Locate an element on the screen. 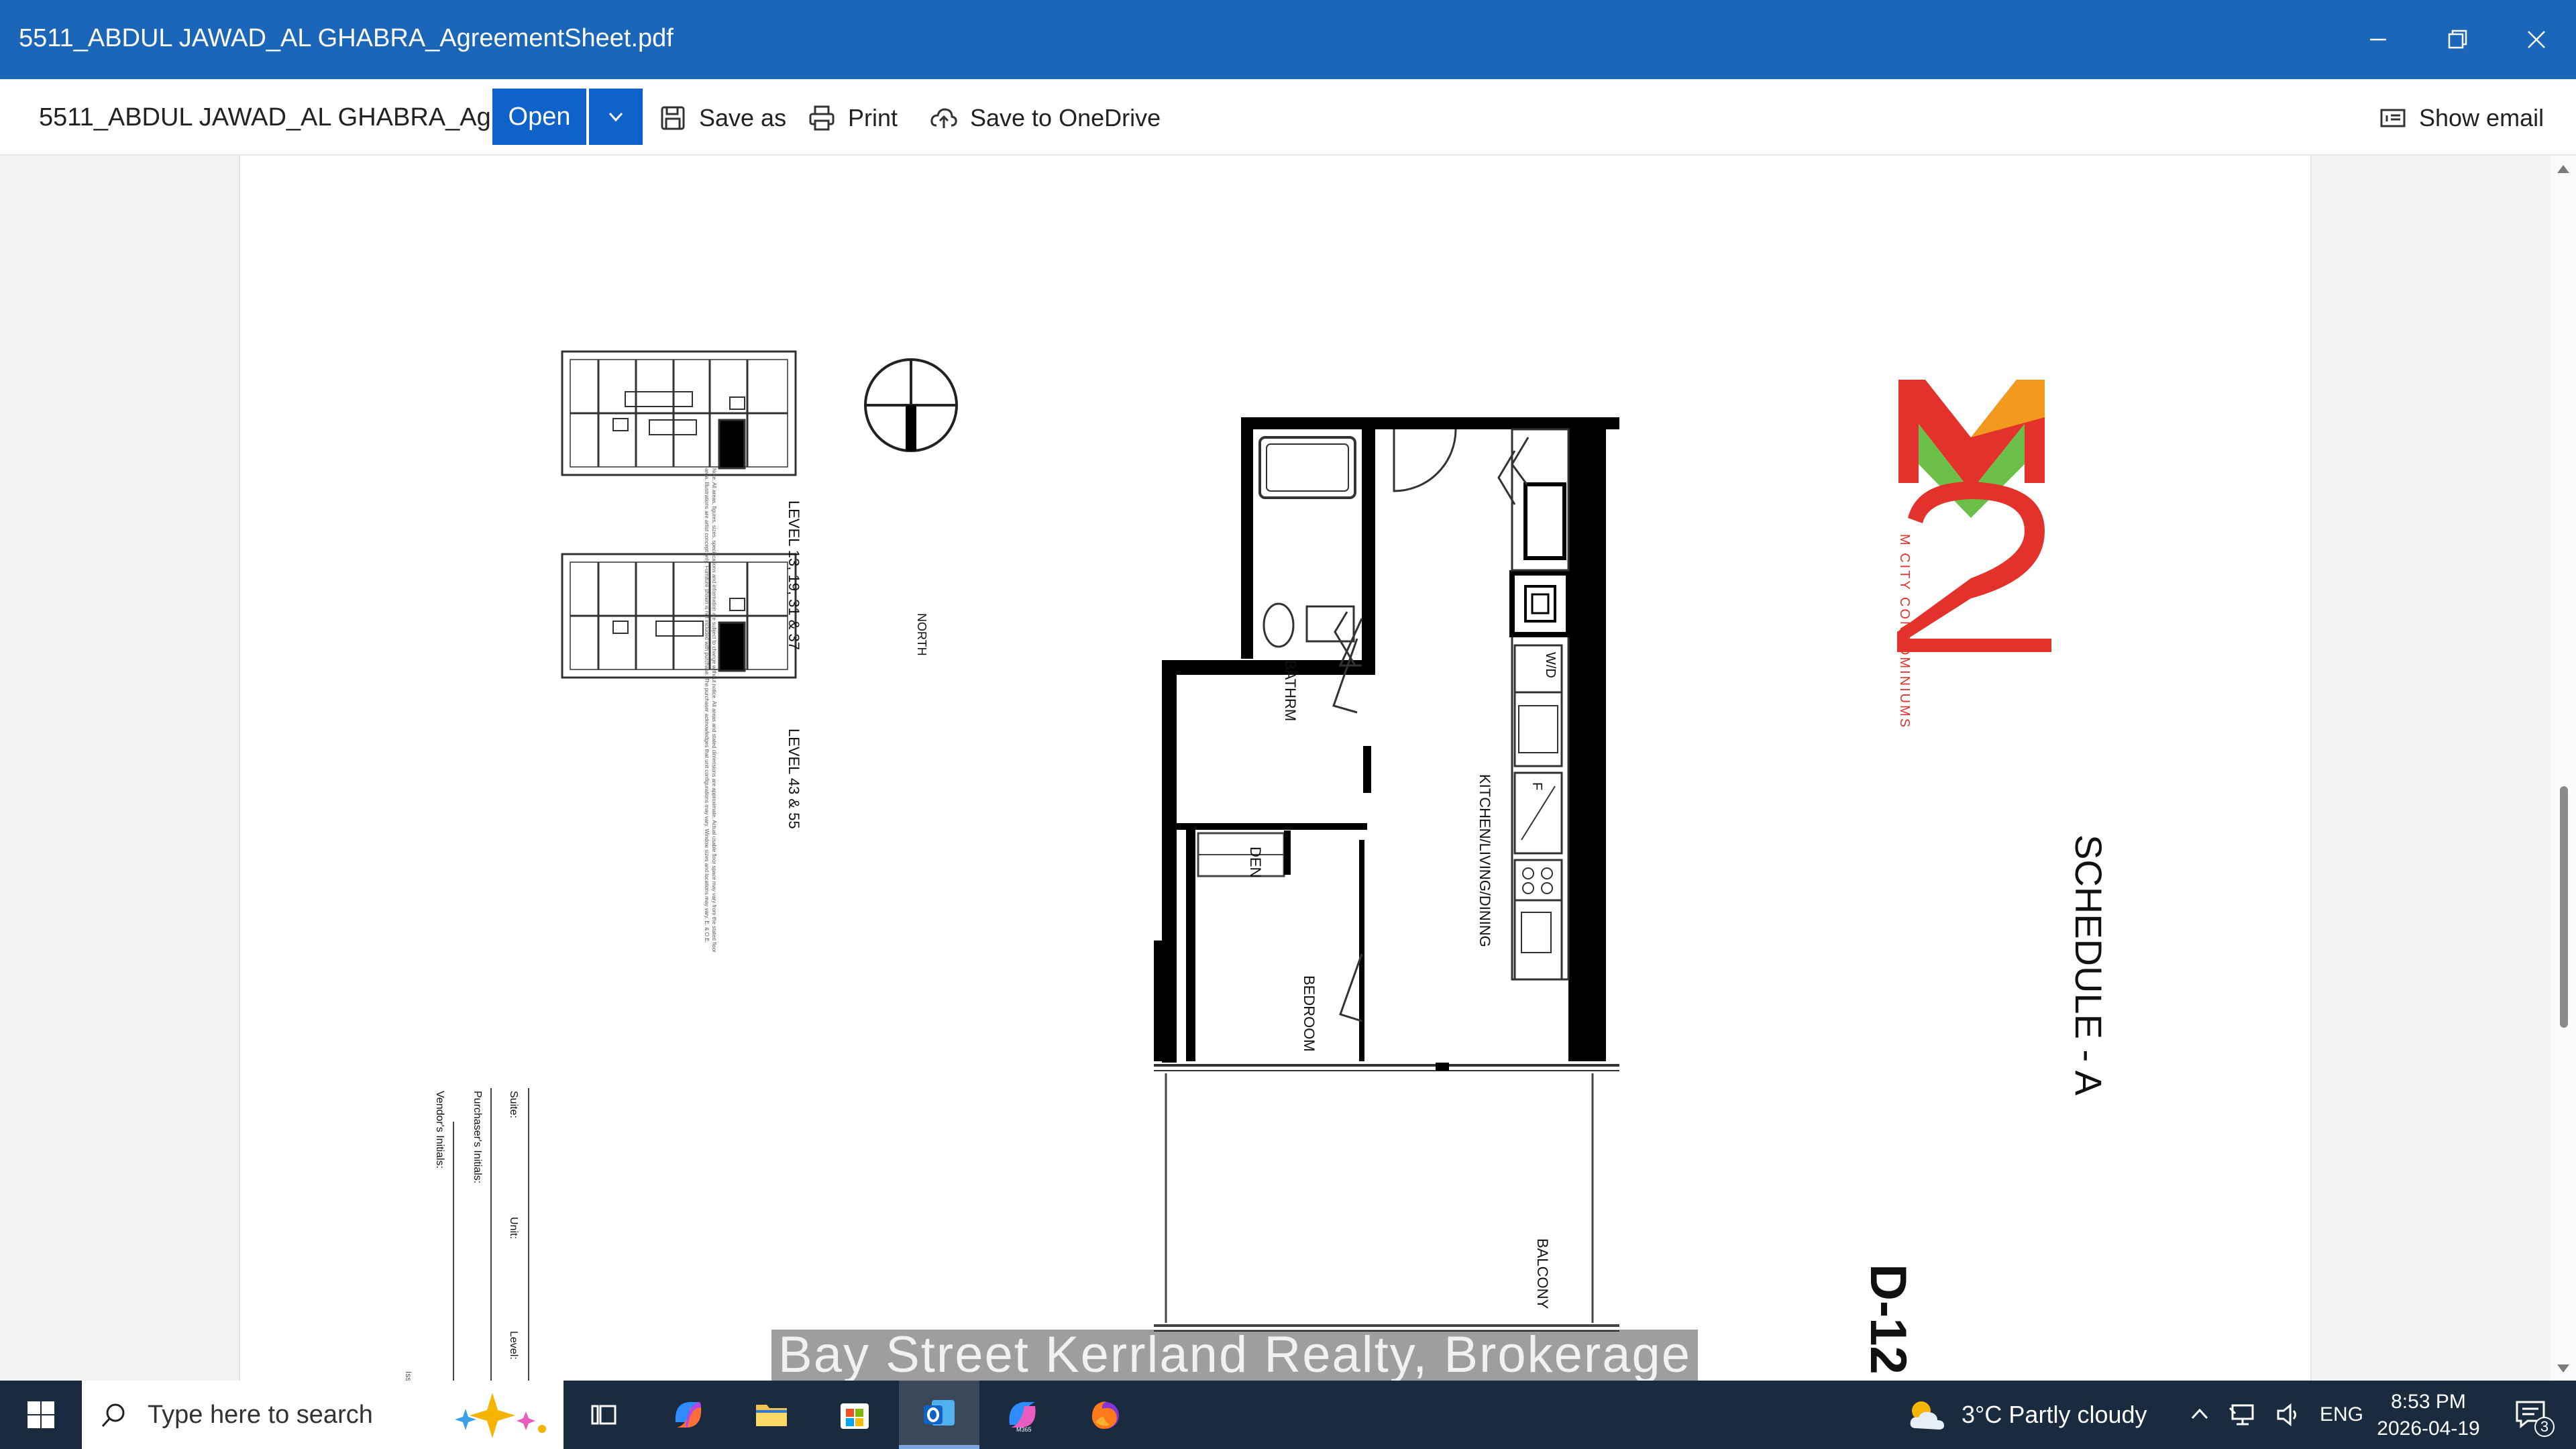 The height and width of the screenshot is (1449, 2576). microsoft-365-icon: M365 is located at coordinates (1022, 1417).